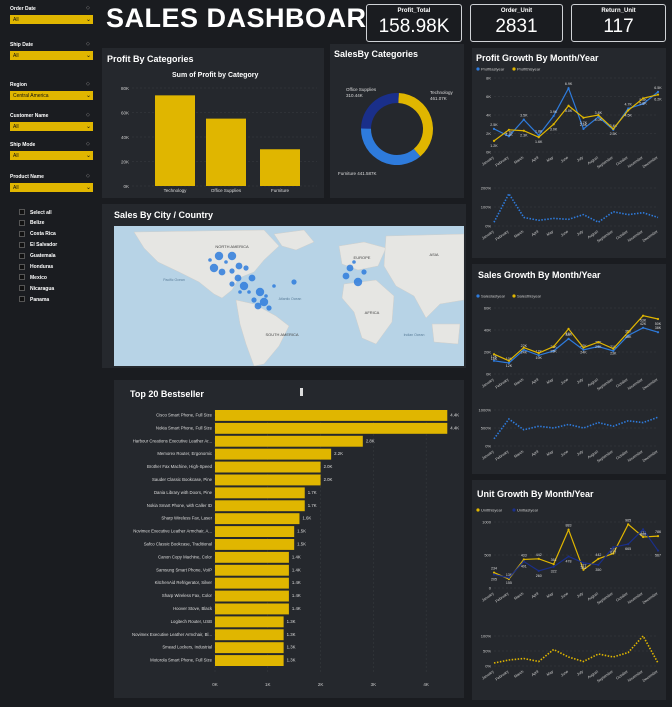  What do you see at coordinates (599, 120) in the screenshot?
I see `data-label: 4.0K` at bounding box center [599, 120].